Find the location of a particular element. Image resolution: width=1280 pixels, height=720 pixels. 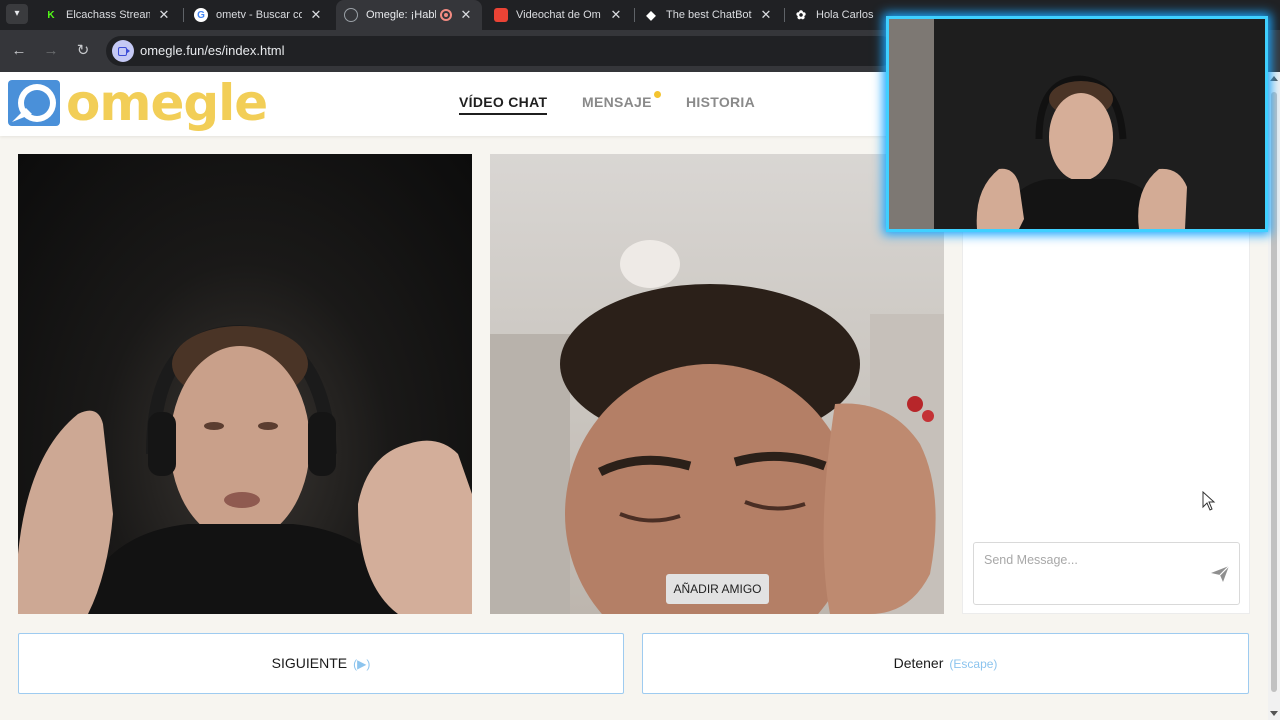

nav-mensaje: MENSAJE is located at coordinates (621, 100).